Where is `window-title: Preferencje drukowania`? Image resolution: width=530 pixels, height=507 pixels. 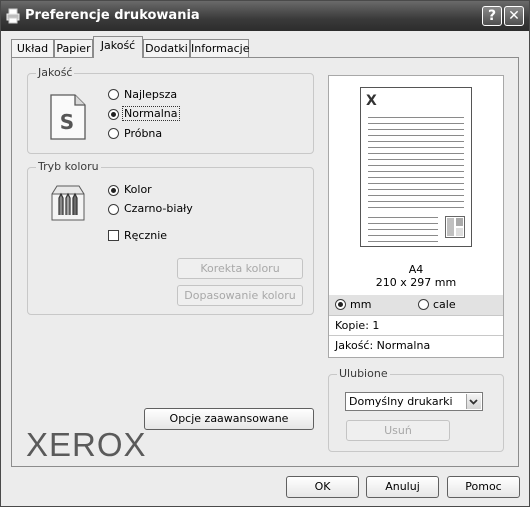 window-title: Preferencje drukowania is located at coordinates (112, 15).